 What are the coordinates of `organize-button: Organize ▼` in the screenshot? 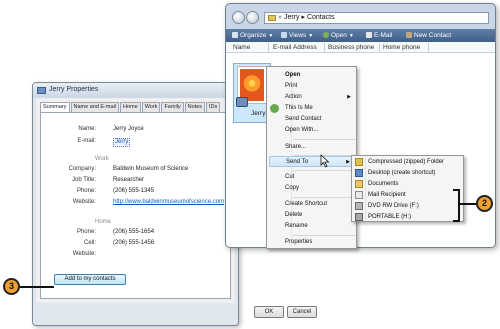 It's located at (252, 35).